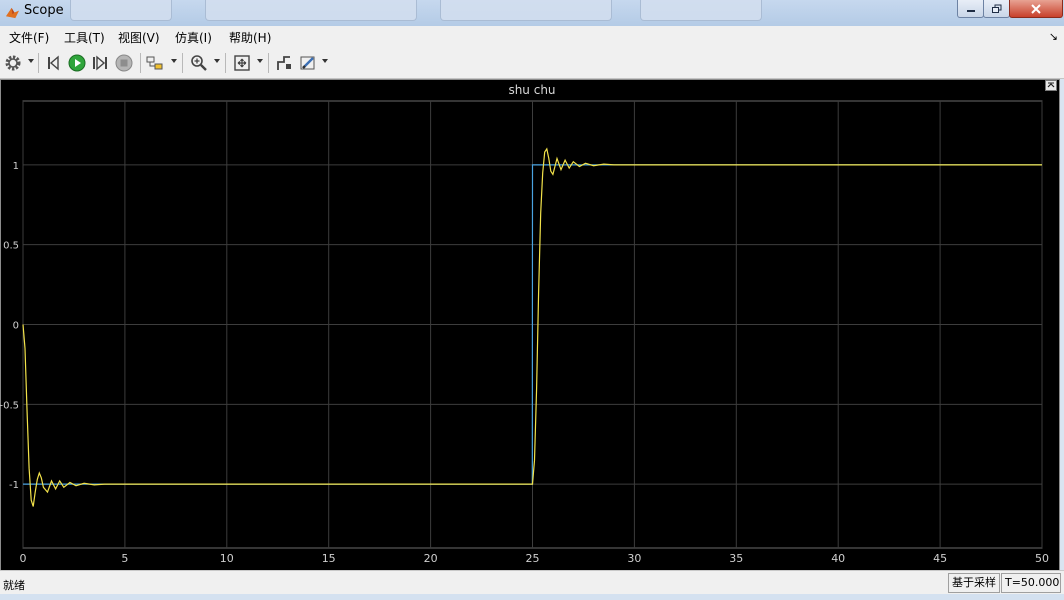 The width and height of the screenshot is (1064, 600). What do you see at coordinates (11, 246) in the screenshot?
I see `y-tick-label: 0.5` at bounding box center [11, 246].